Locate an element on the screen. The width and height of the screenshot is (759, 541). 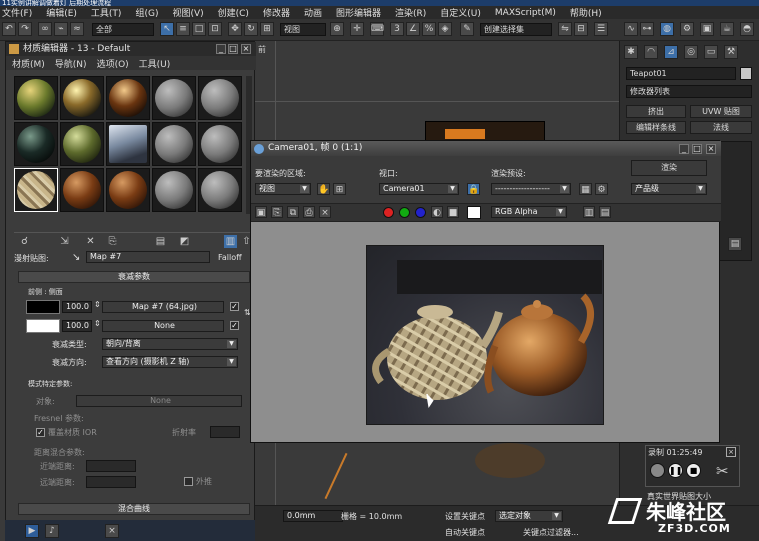
mat-menu-options: 选项(O) is located at coordinates (113, 63).